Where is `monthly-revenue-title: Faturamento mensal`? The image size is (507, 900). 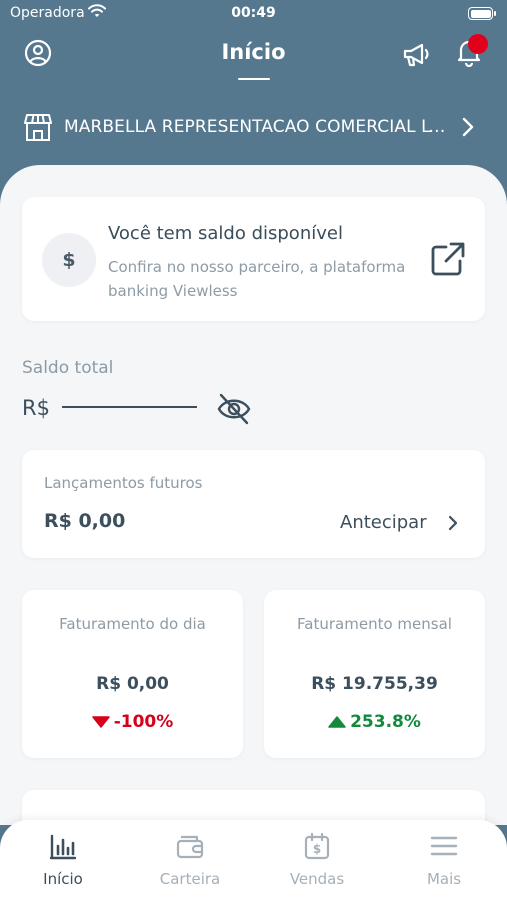
monthly-revenue-title: Faturamento mensal is located at coordinates (374, 624).